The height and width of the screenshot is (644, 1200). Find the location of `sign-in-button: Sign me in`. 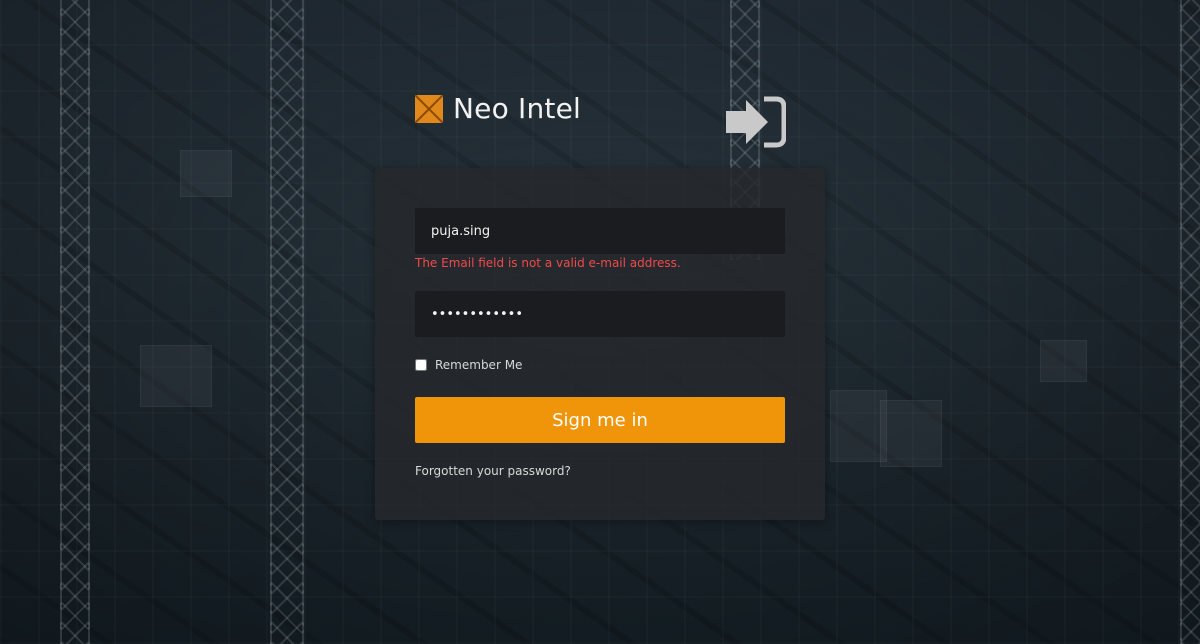

sign-in-button: Sign me in is located at coordinates (600, 420).